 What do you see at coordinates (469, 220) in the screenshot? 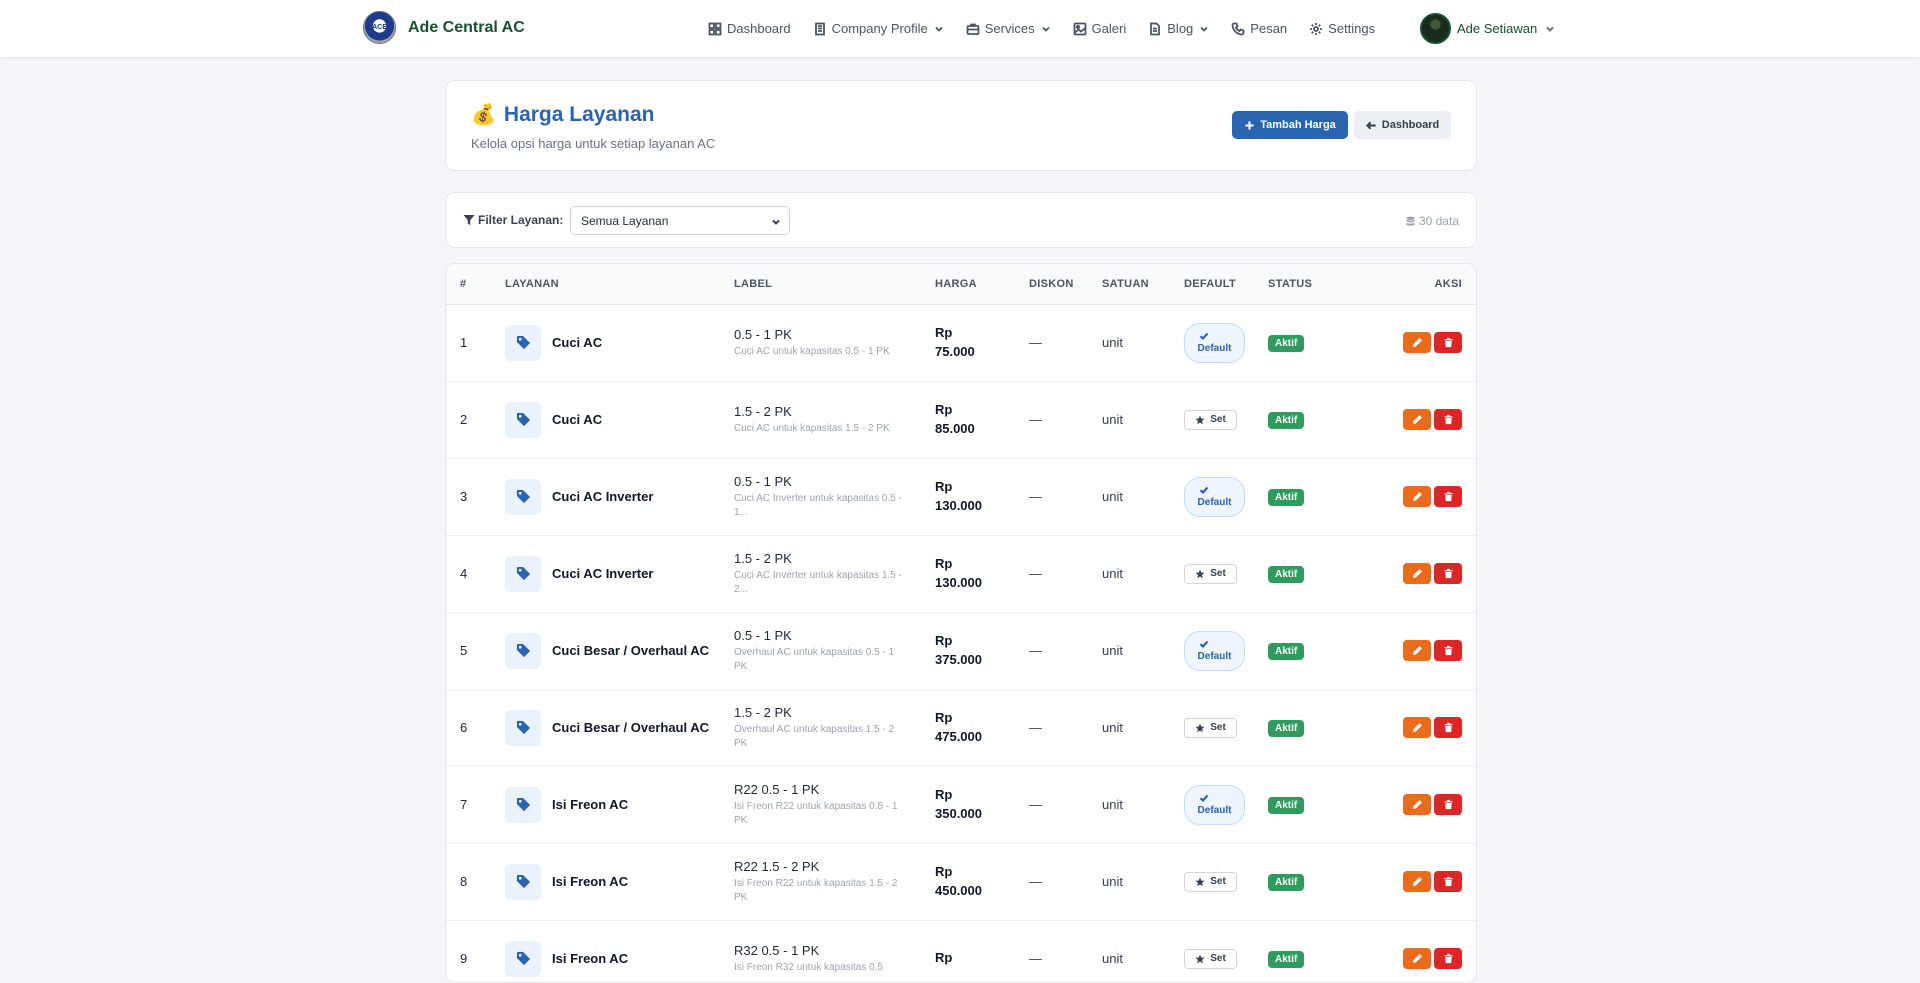
I see `funnel-icon` at bounding box center [469, 220].